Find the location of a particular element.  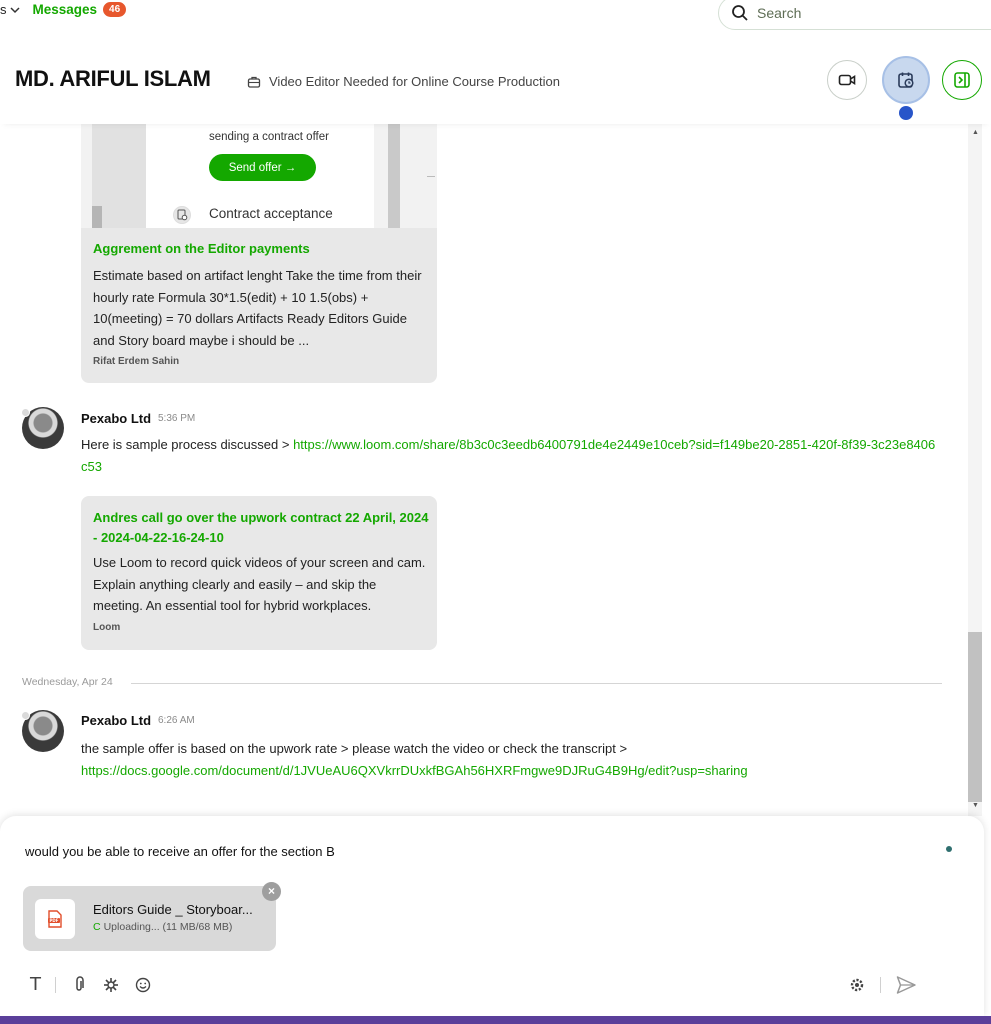

text-format-button: T is located at coordinates (35, 984).